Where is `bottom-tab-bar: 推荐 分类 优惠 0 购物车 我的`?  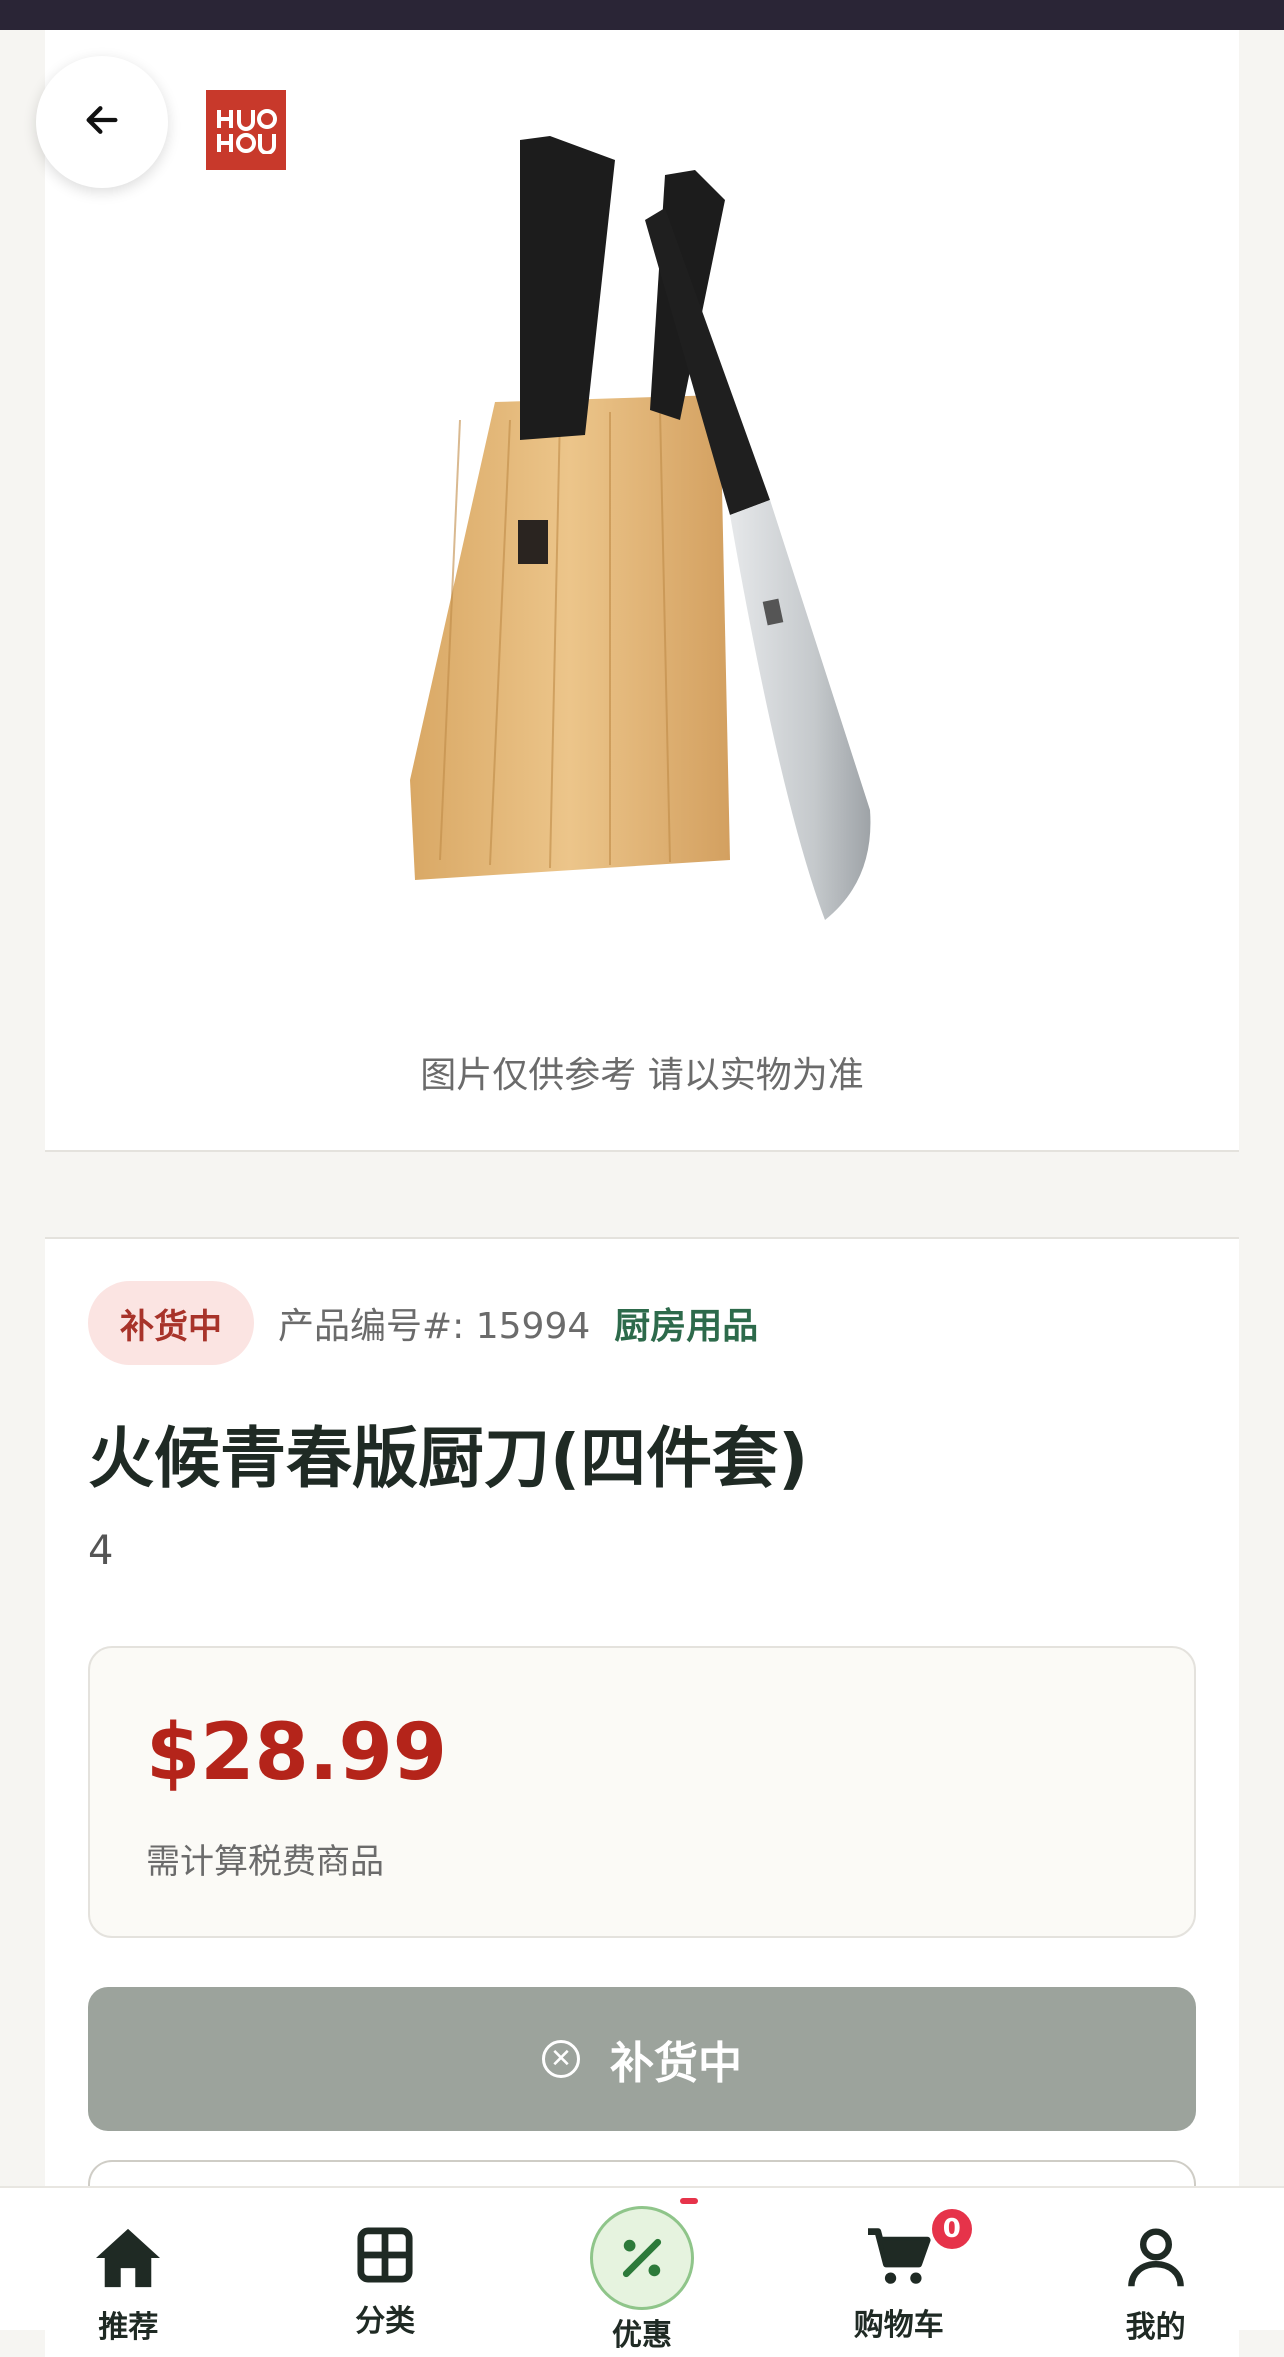
bottom-tab-bar: 推荐 分类 优惠 0 购物车 我的 is located at coordinates (642, 2269).